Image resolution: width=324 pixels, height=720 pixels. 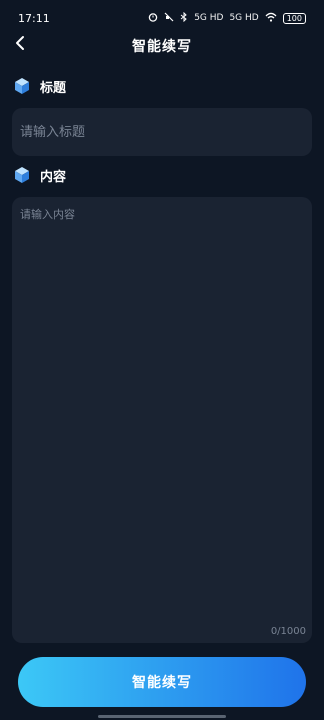 What do you see at coordinates (39, 86) in the screenshot?
I see `title-section-label: 标题` at bounding box center [39, 86].